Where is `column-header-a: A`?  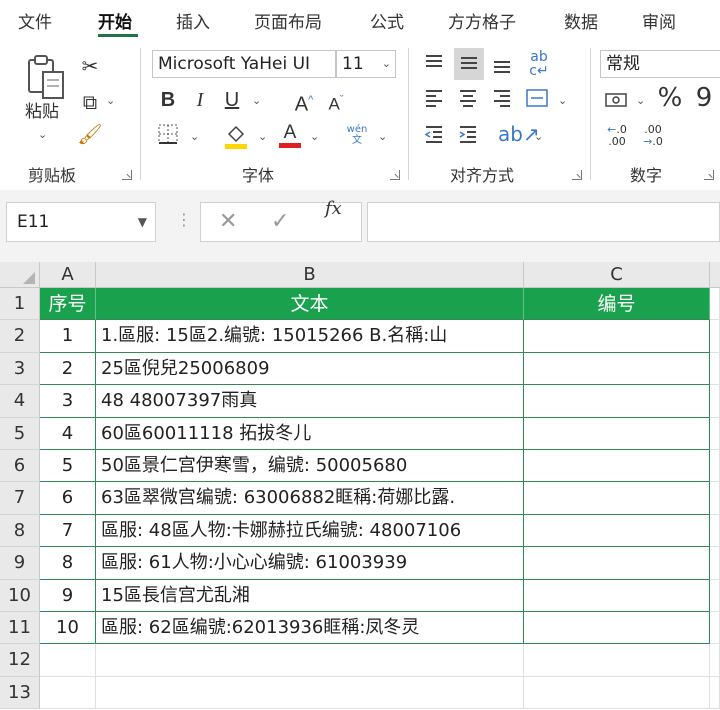 column-header-a: A is located at coordinates (68, 275).